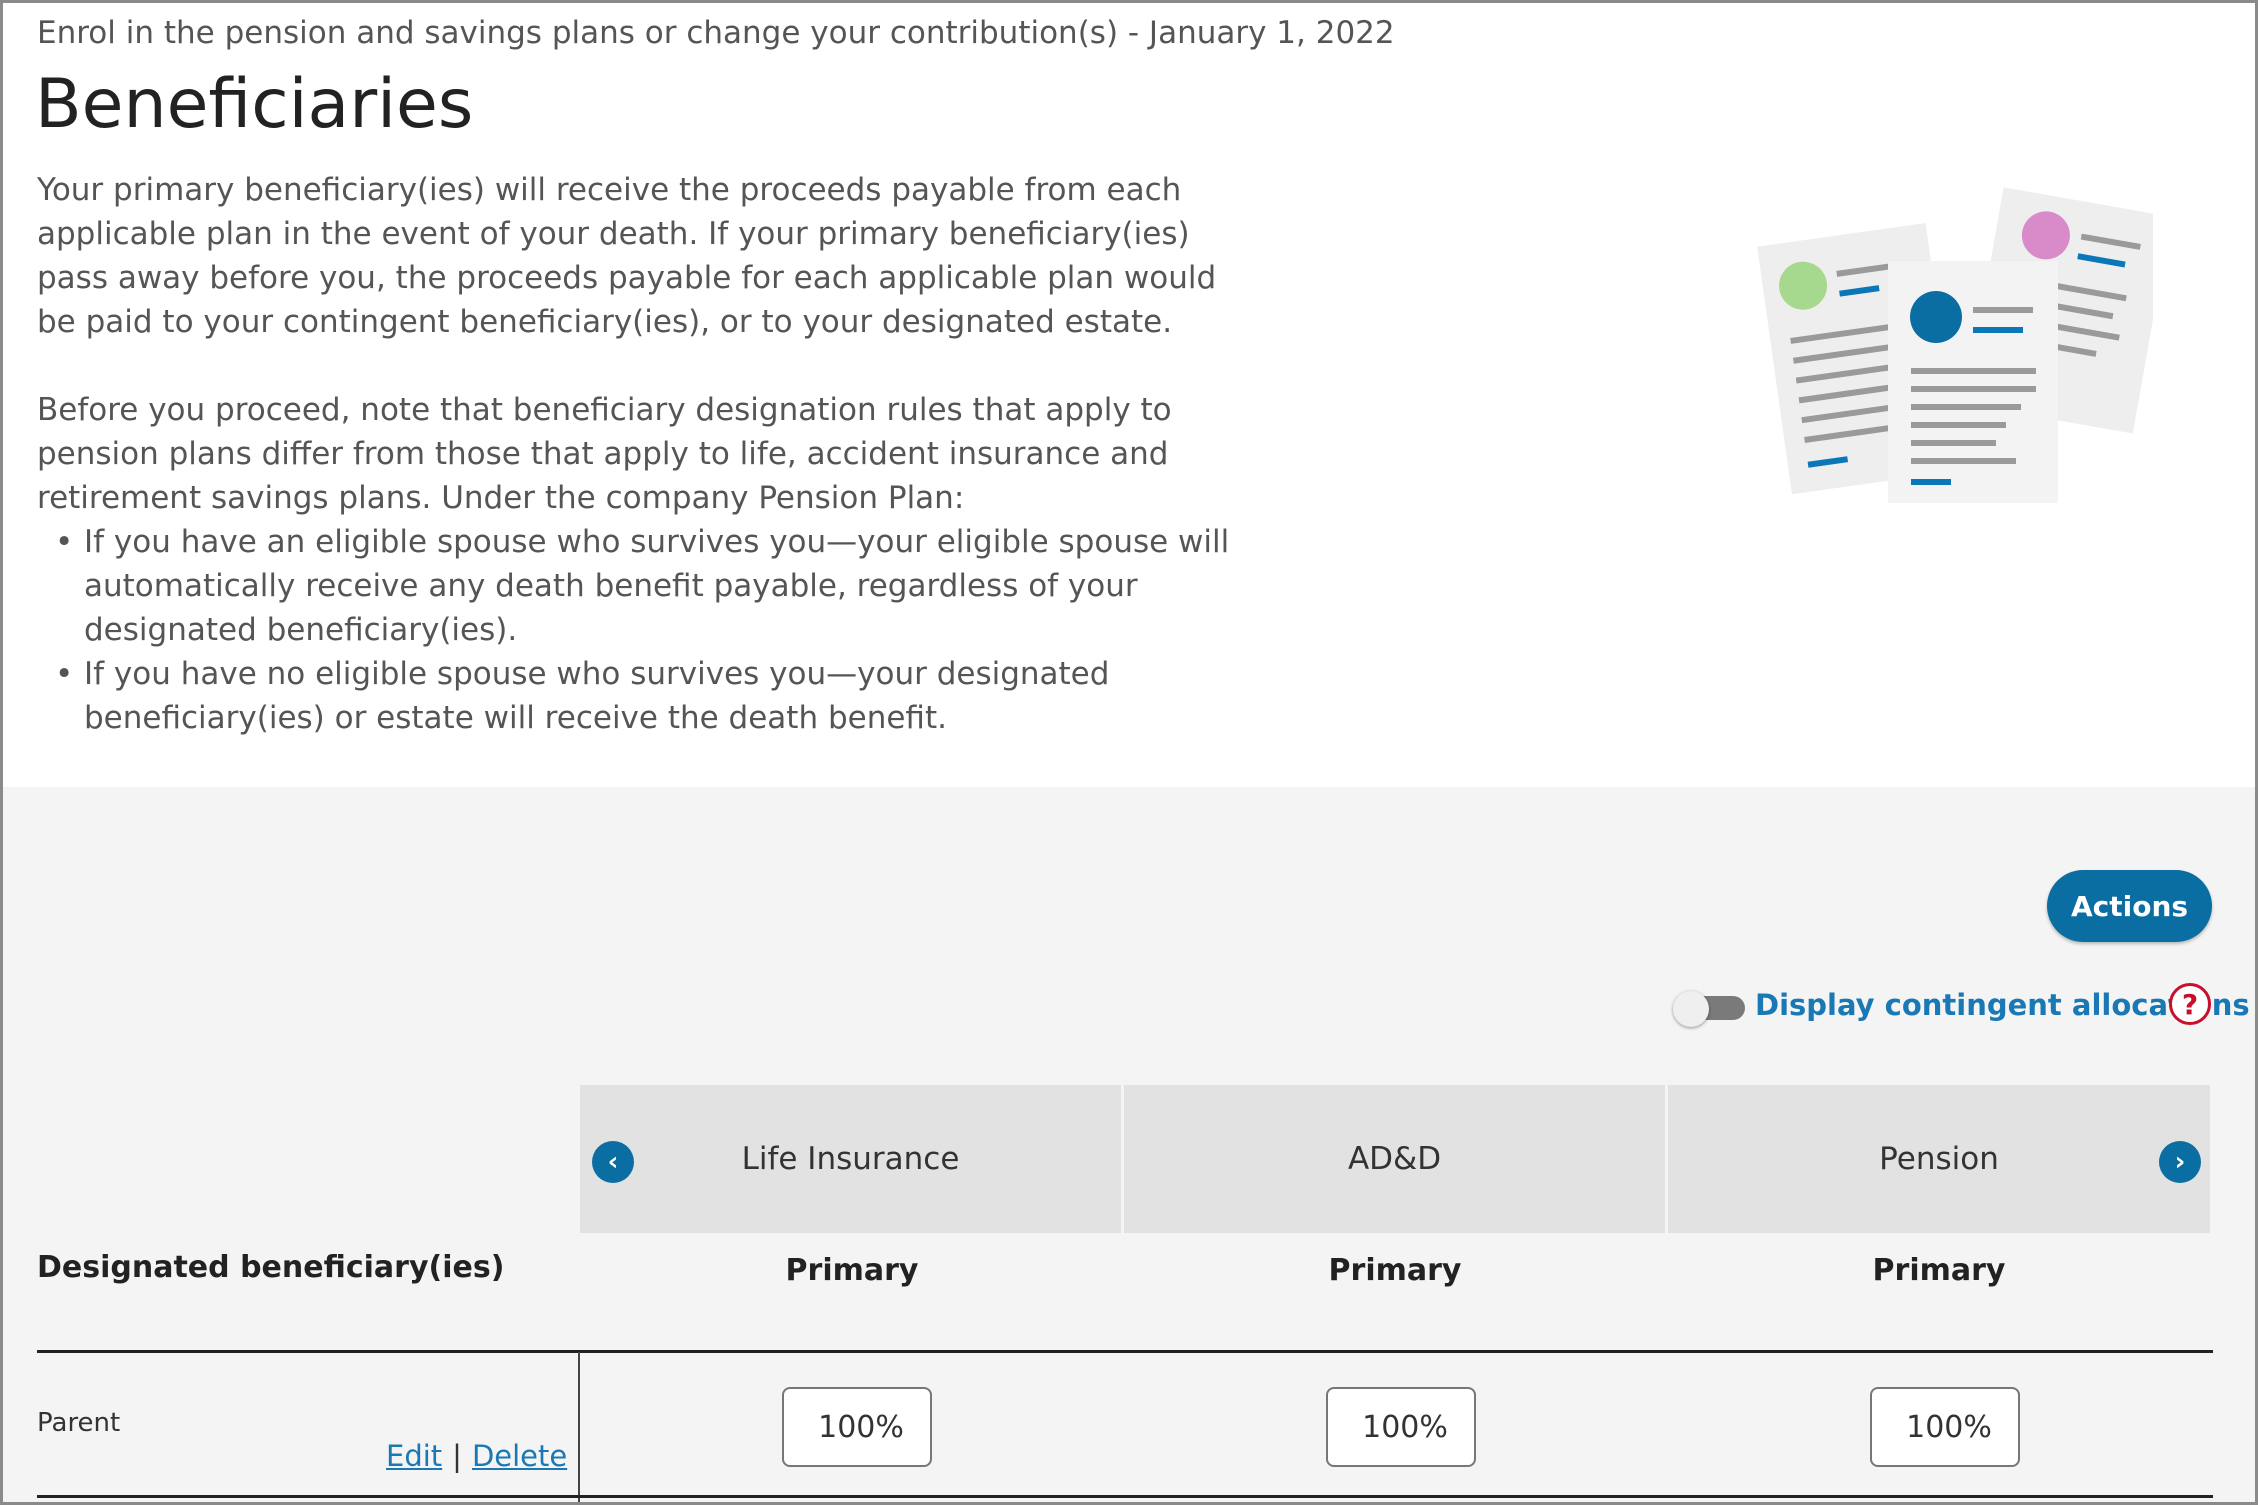  What do you see at coordinates (1939, 1270) in the screenshot?
I see `primary-label-pension: Primary` at bounding box center [1939, 1270].